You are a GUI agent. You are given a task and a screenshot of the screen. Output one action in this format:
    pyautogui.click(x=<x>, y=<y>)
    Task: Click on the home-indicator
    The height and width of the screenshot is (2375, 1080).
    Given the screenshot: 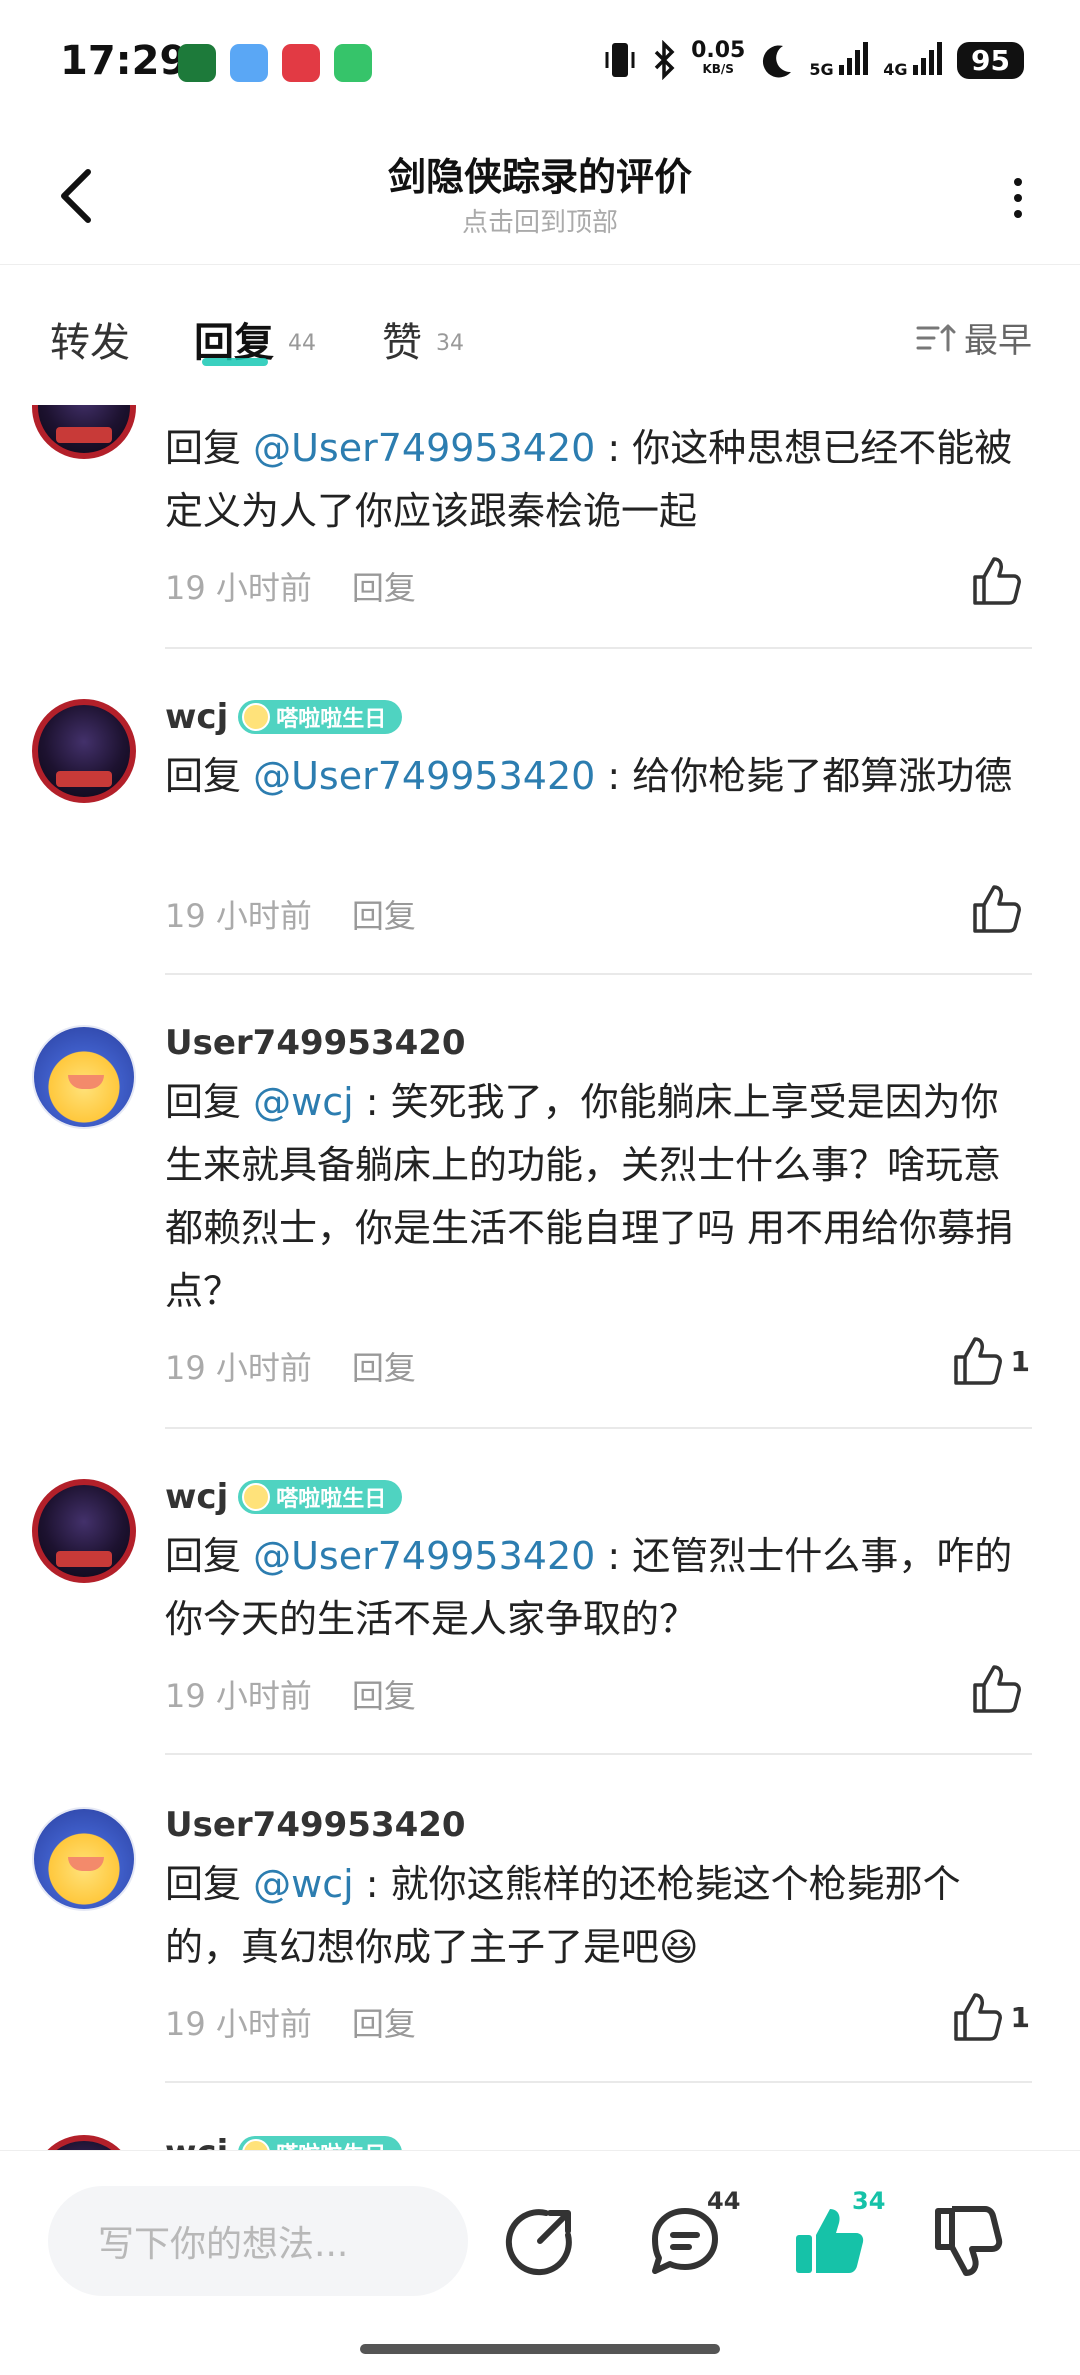 What is the action you would take?
    pyautogui.click(x=540, y=2349)
    